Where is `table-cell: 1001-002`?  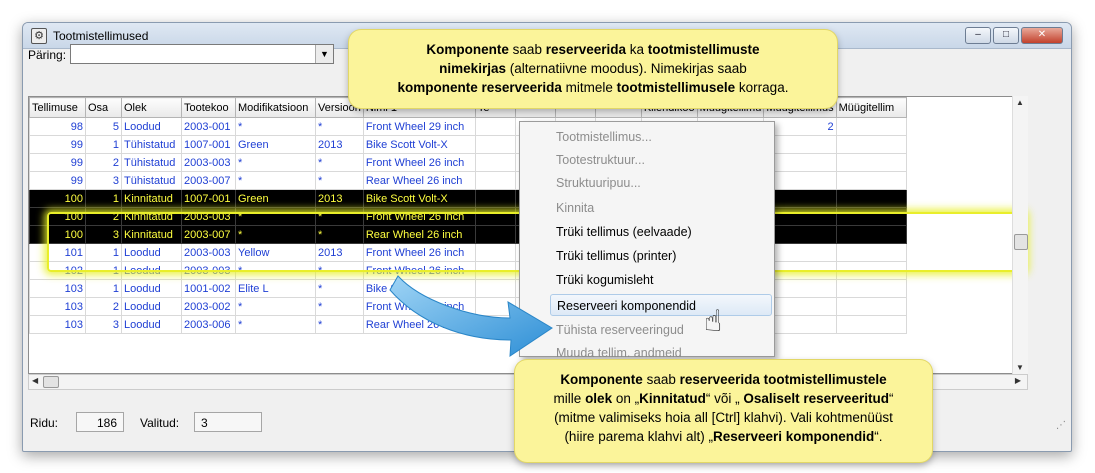
table-cell: 1001-002 is located at coordinates (208, 288).